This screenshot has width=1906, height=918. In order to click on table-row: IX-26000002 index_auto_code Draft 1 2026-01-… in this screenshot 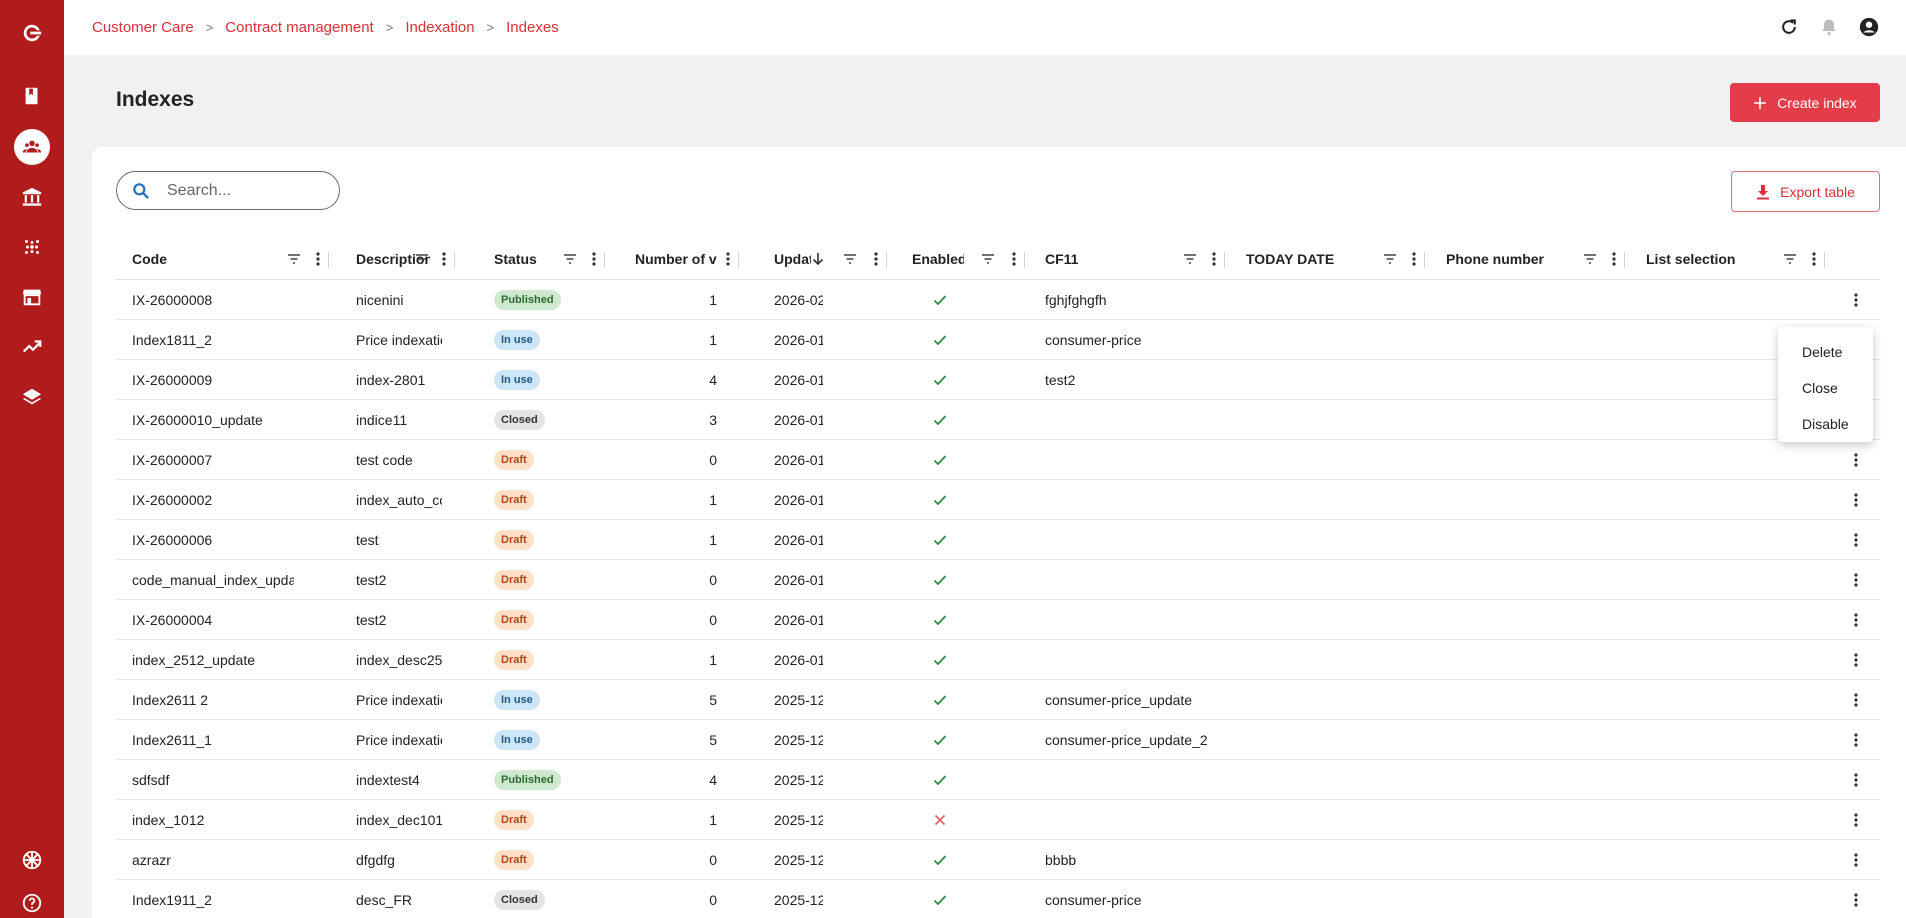, I will do `click(998, 500)`.